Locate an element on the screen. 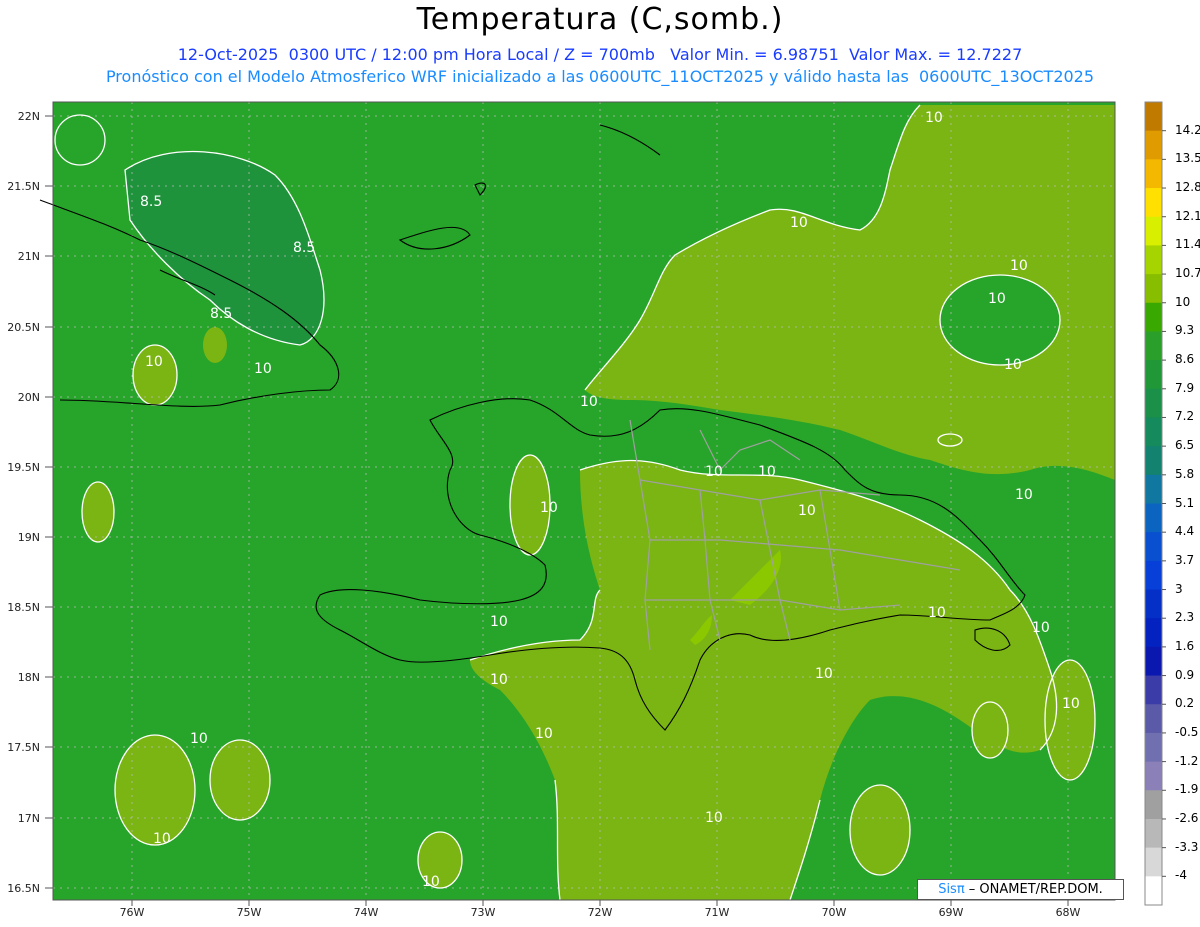 The height and width of the screenshot is (927, 1200). colorbar-tick-label: -3.3 is located at coordinates (1187, 846).